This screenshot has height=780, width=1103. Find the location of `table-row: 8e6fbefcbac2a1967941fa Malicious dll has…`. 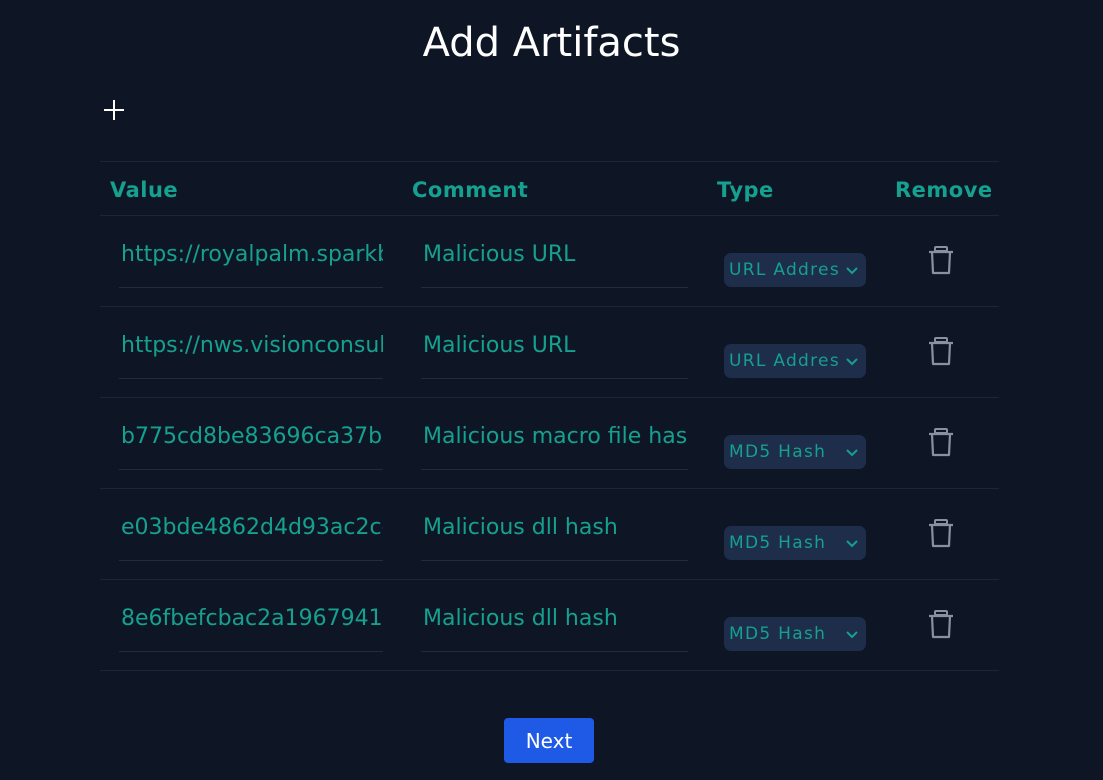

table-row: 8e6fbefcbac2a1967941fa Malicious dll has… is located at coordinates (549, 625).